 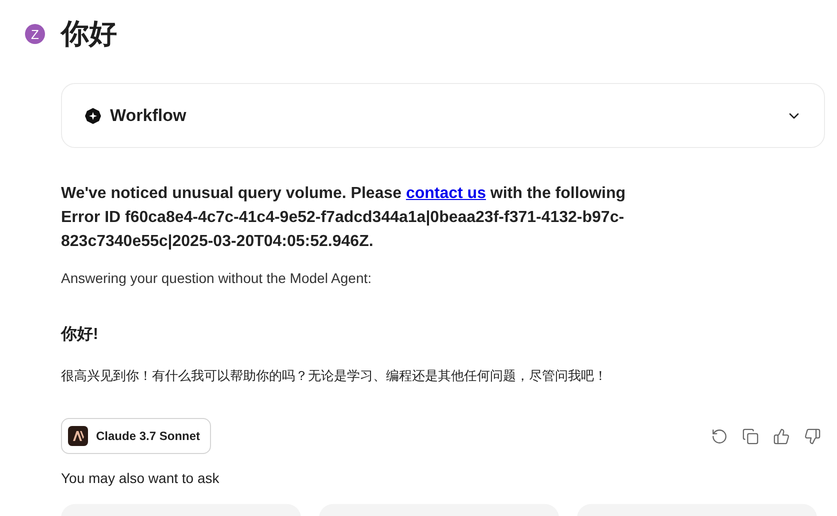 What do you see at coordinates (80, 334) in the screenshot?
I see `answer-heading: 你好!` at bounding box center [80, 334].